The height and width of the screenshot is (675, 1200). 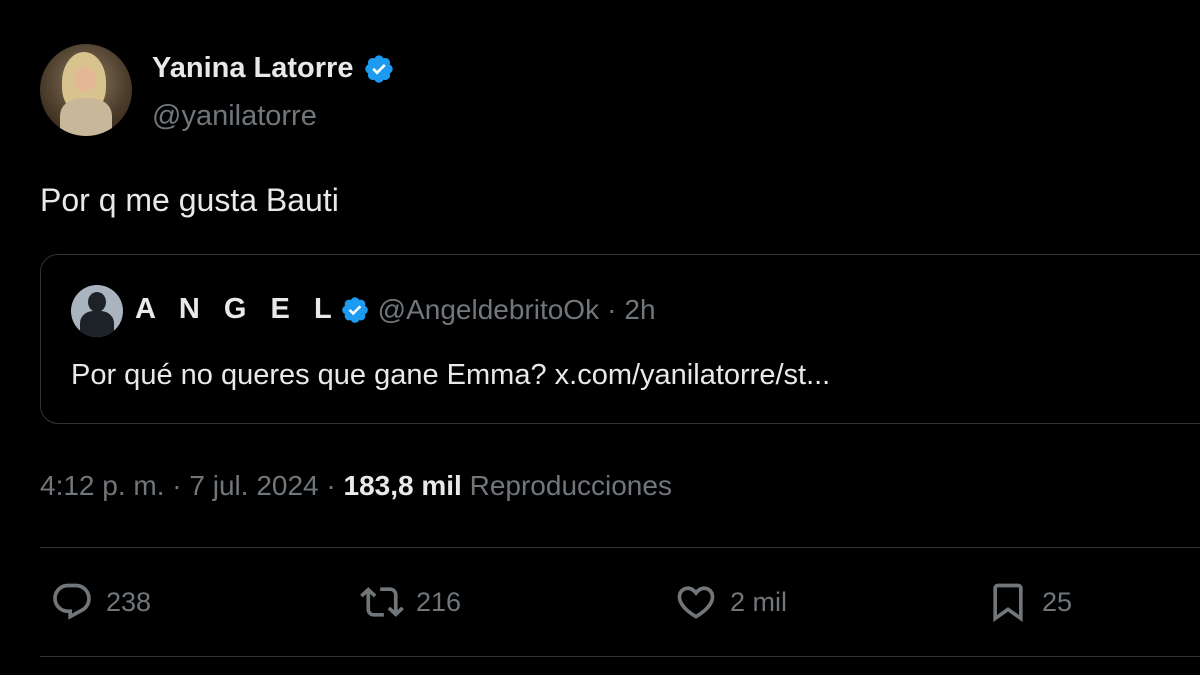 What do you see at coordinates (1008, 603) in the screenshot?
I see `bookmark-icon` at bounding box center [1008, 603].